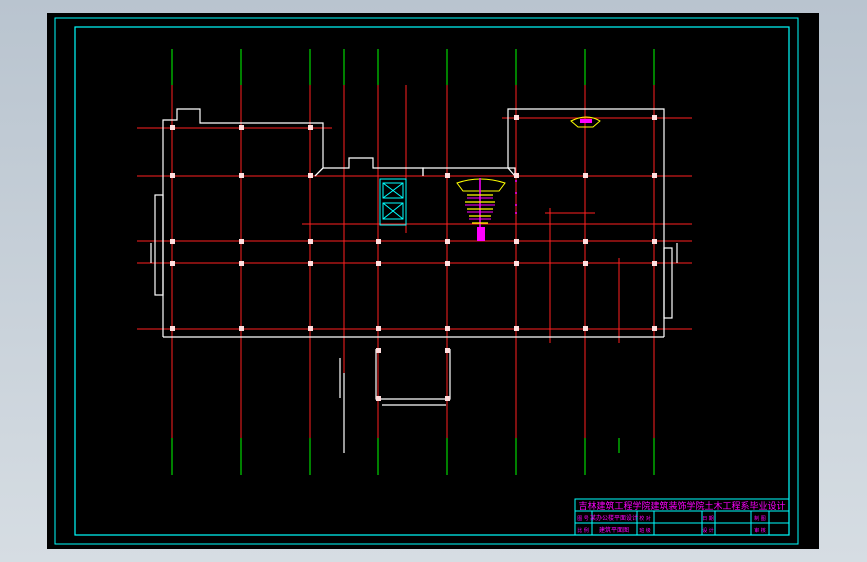 This screenshot has width=867, height=562. I want to click on title-block-cell: 校 对, so click(645, 518).